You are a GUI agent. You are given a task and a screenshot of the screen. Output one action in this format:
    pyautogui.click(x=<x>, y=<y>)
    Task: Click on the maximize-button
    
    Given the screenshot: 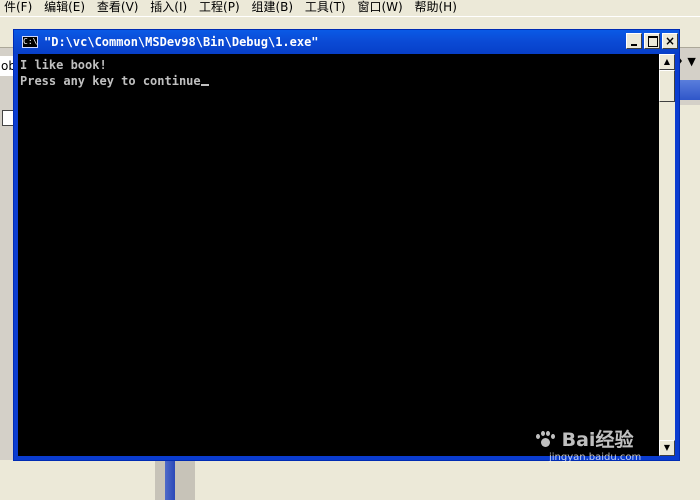 What is the action you would take?
    pyautogui.click(x=652, y=41)
    